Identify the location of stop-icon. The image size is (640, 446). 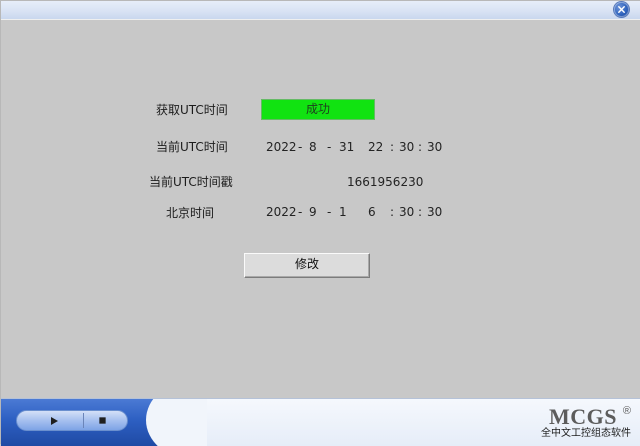
(102, 420).